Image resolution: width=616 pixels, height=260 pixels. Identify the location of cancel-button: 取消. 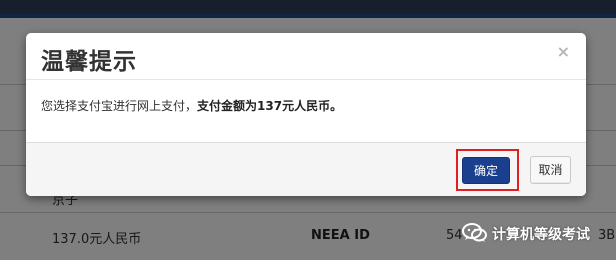
(550, 170).